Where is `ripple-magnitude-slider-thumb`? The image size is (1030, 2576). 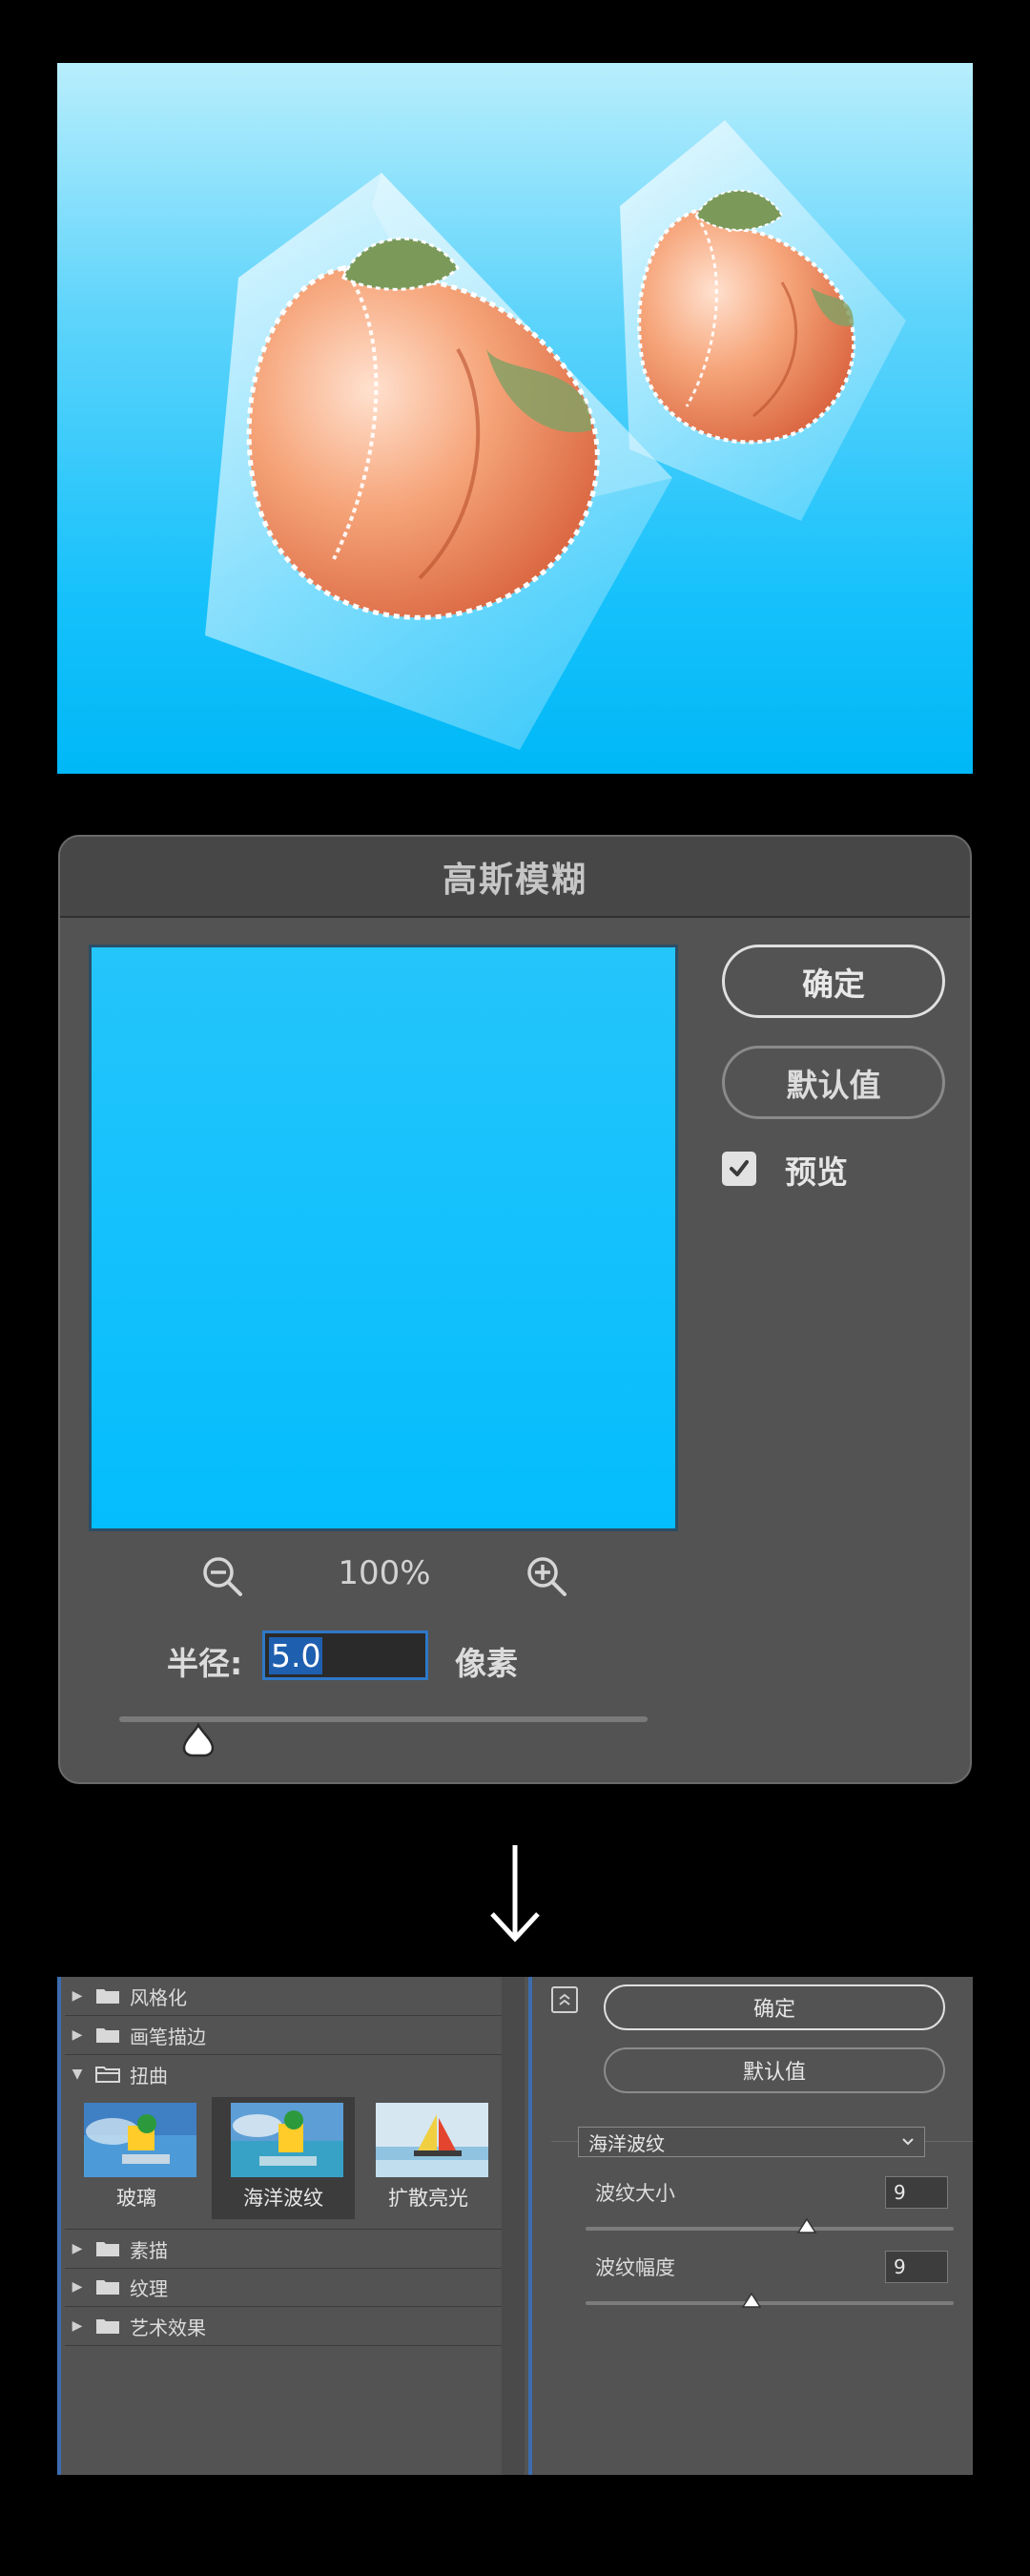 ripple-magnitude-slider-thumb is located at coordinates (751, 2300).